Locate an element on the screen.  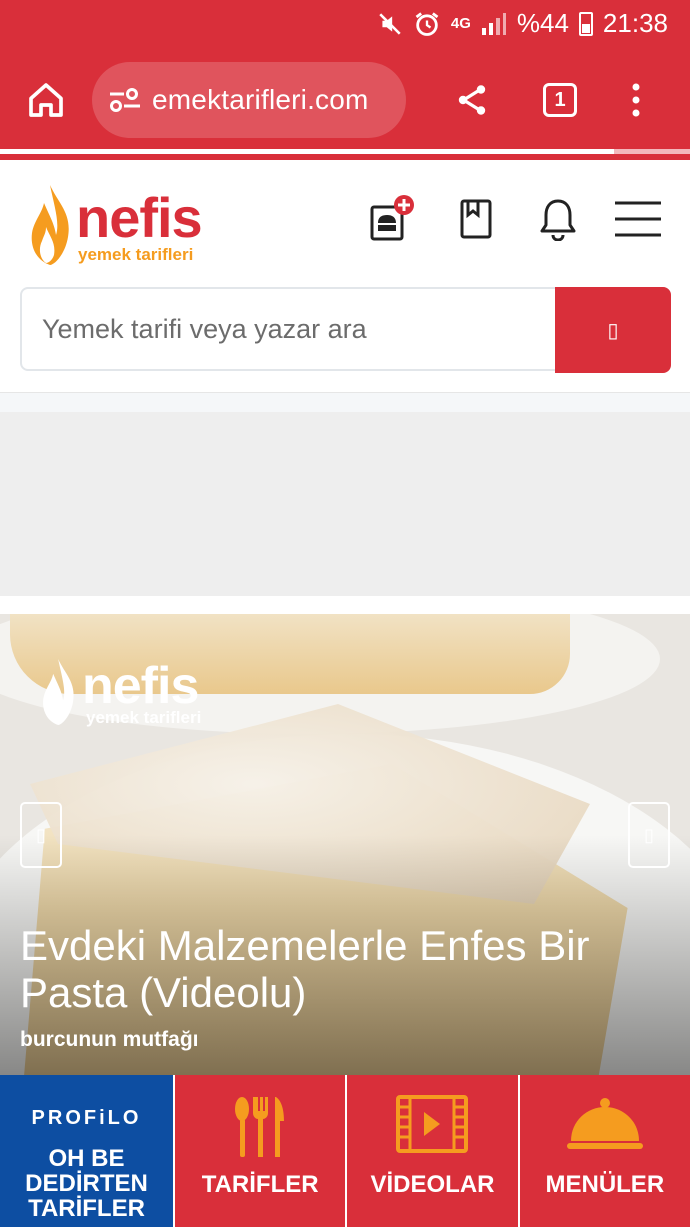
url-text: emektarifleri.com is located at coordinates (260, 99).